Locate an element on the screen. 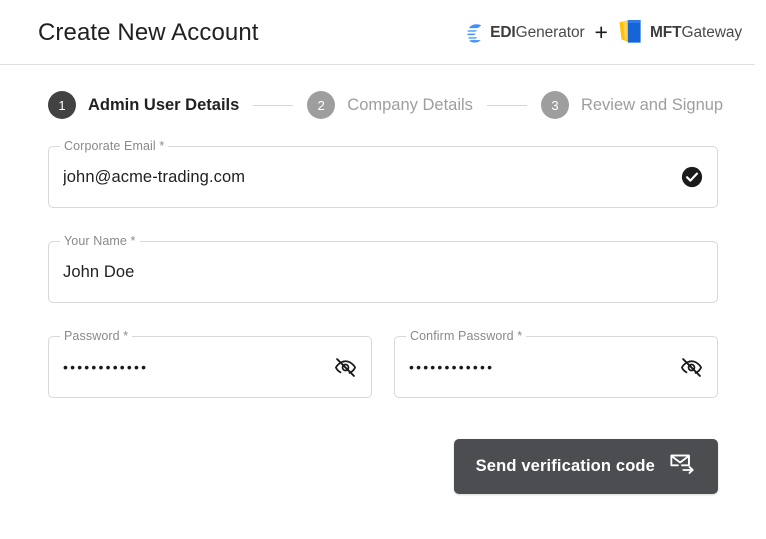 Image resolution: width=766 pixels, height=539 pixels. stepper-step-company-details: 2 Company Details is located at coordinates (390, 105).